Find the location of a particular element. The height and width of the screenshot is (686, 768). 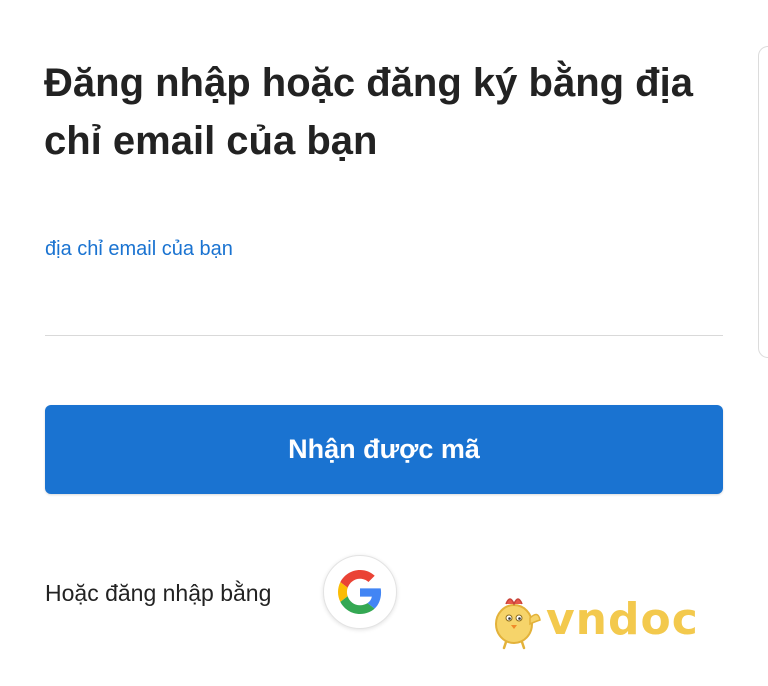

email-field-label: địa chỉ email của bạn is located at coordinates (139, 249).